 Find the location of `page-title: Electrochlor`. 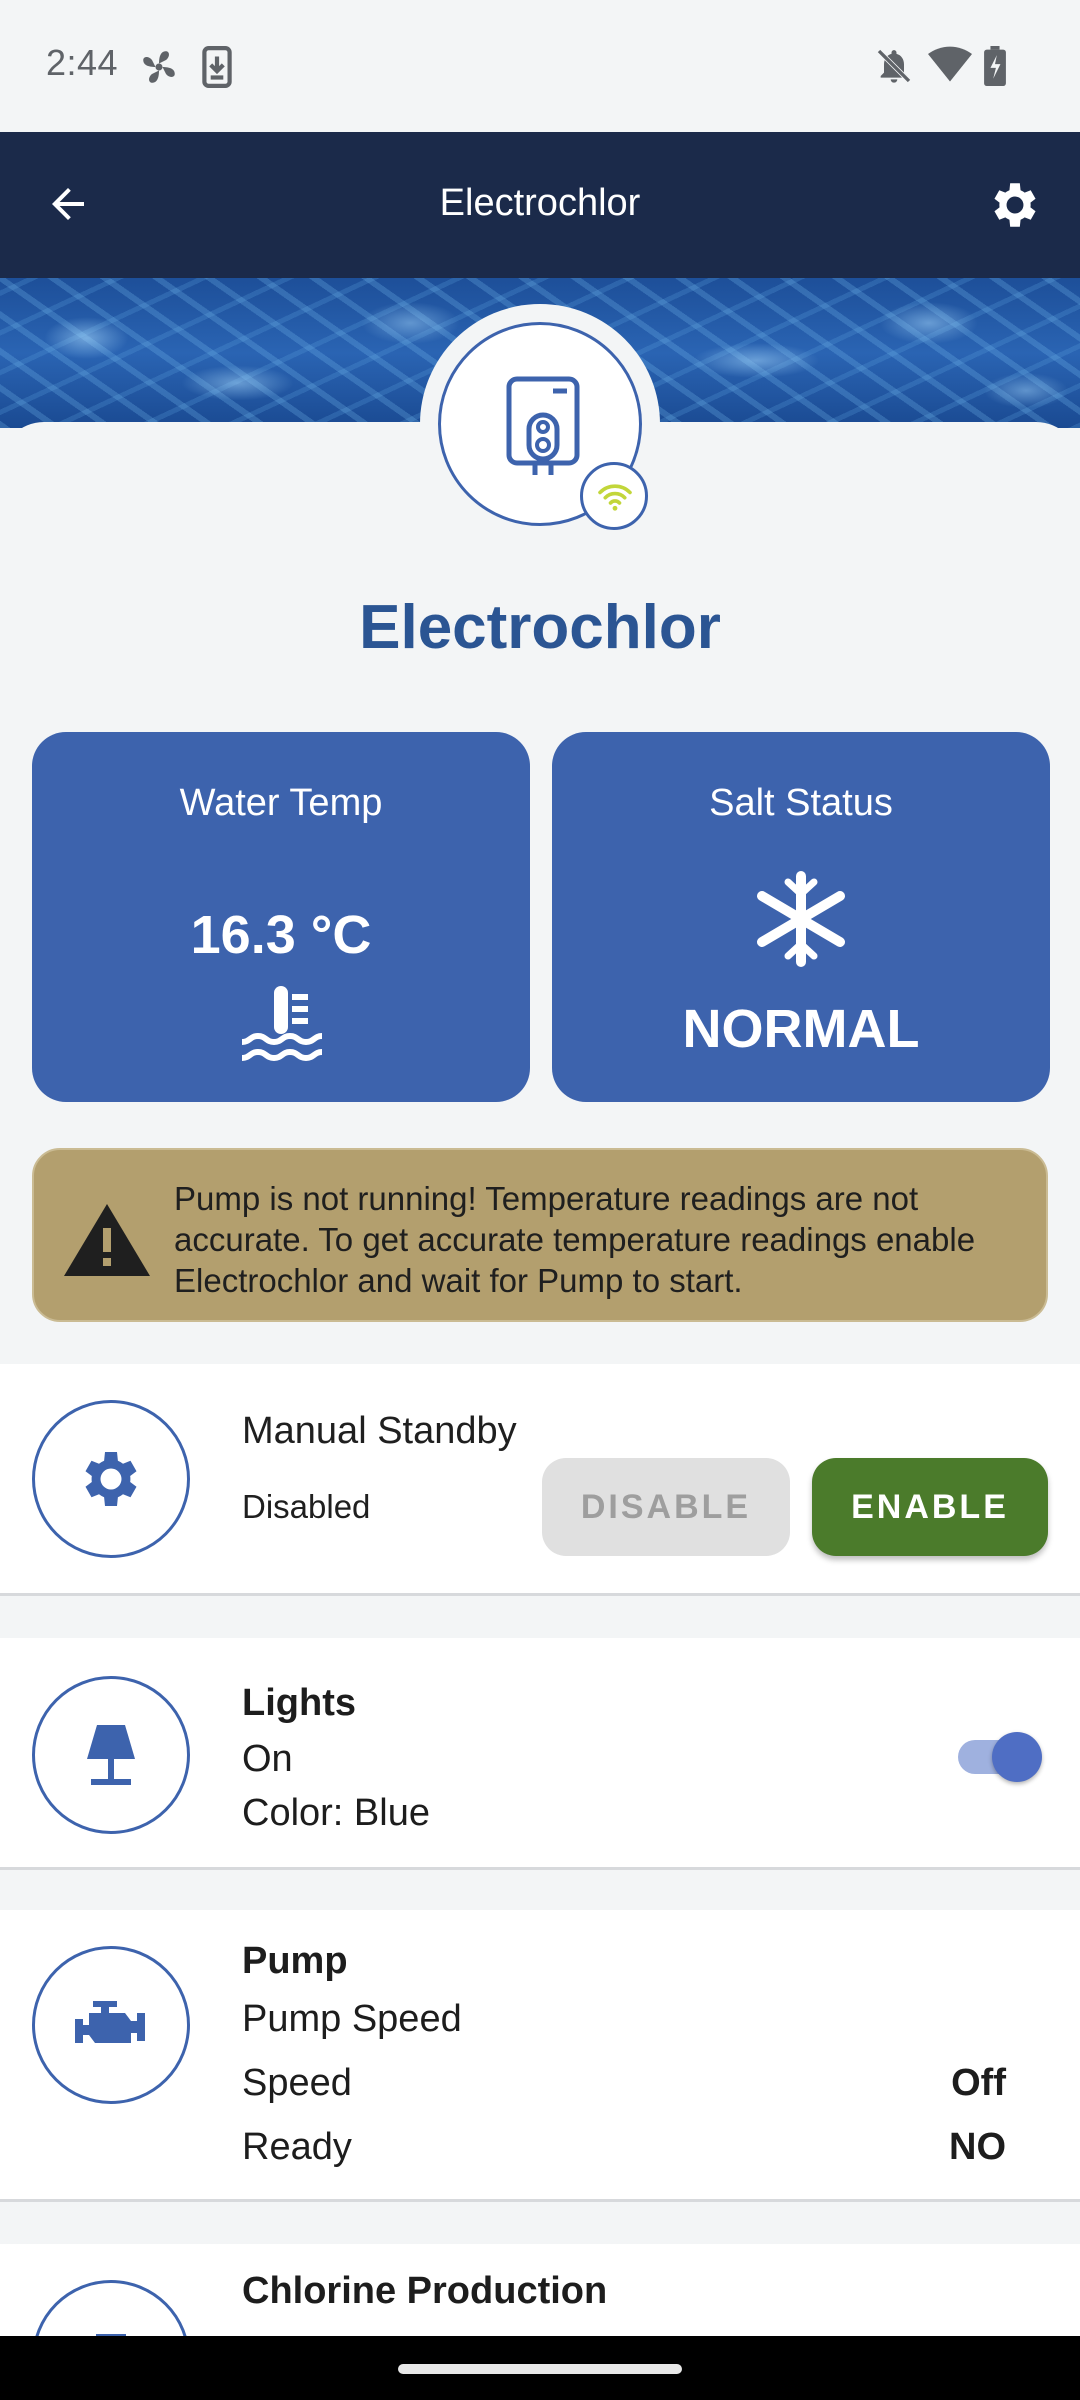

page-title: Electrochlor is located at coordinates (540, 203).